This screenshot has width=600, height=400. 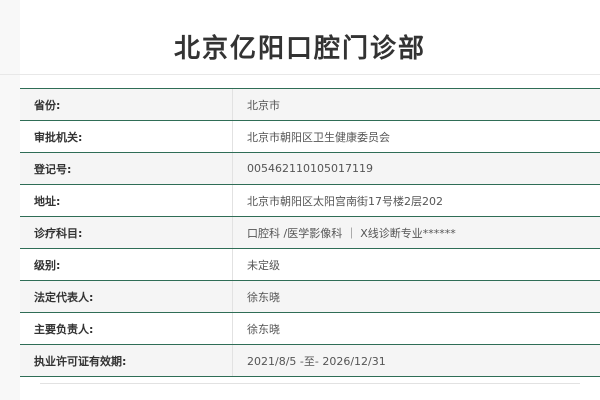 I want to click on table-row-level: 级别: 未定级, so click(x=310, y=265).